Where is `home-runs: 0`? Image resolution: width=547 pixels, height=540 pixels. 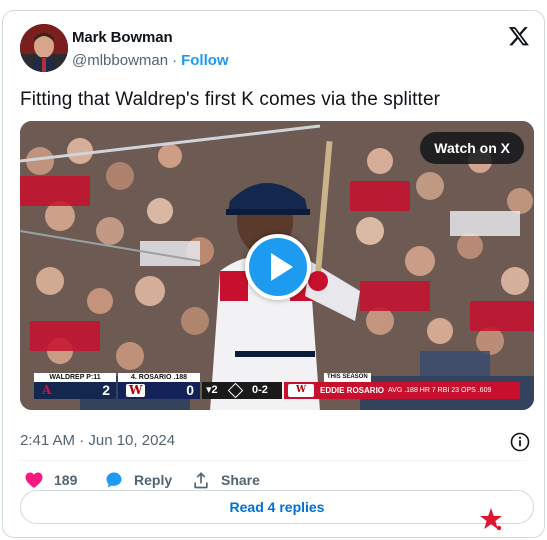 home-runs: 0 is located at coordinates (190, 390).